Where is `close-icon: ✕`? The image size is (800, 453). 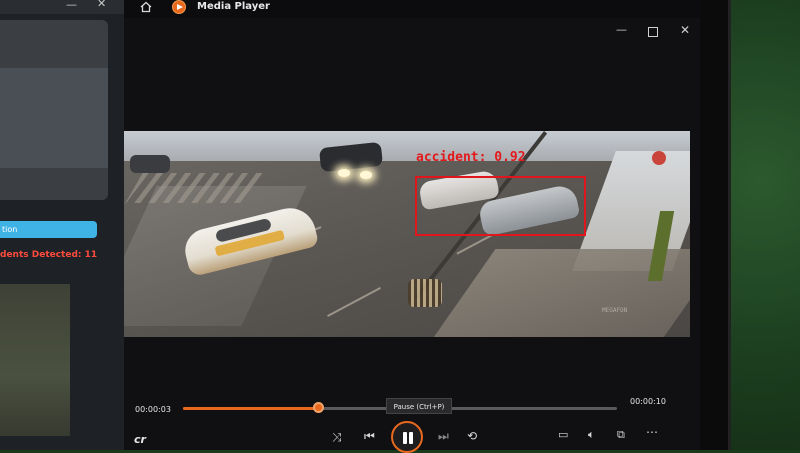 close-icon: ✕ is located at coordinates (685, 30).